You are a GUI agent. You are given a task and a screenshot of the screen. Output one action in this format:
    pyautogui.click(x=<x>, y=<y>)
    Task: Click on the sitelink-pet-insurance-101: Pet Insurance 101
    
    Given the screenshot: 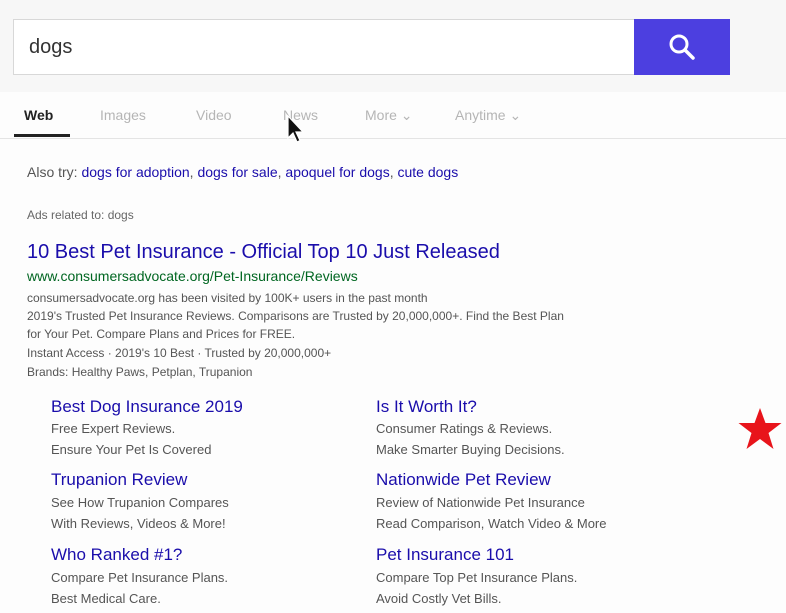 What is the action you would take?
    pyautogui.click(x=445, y=555)
    